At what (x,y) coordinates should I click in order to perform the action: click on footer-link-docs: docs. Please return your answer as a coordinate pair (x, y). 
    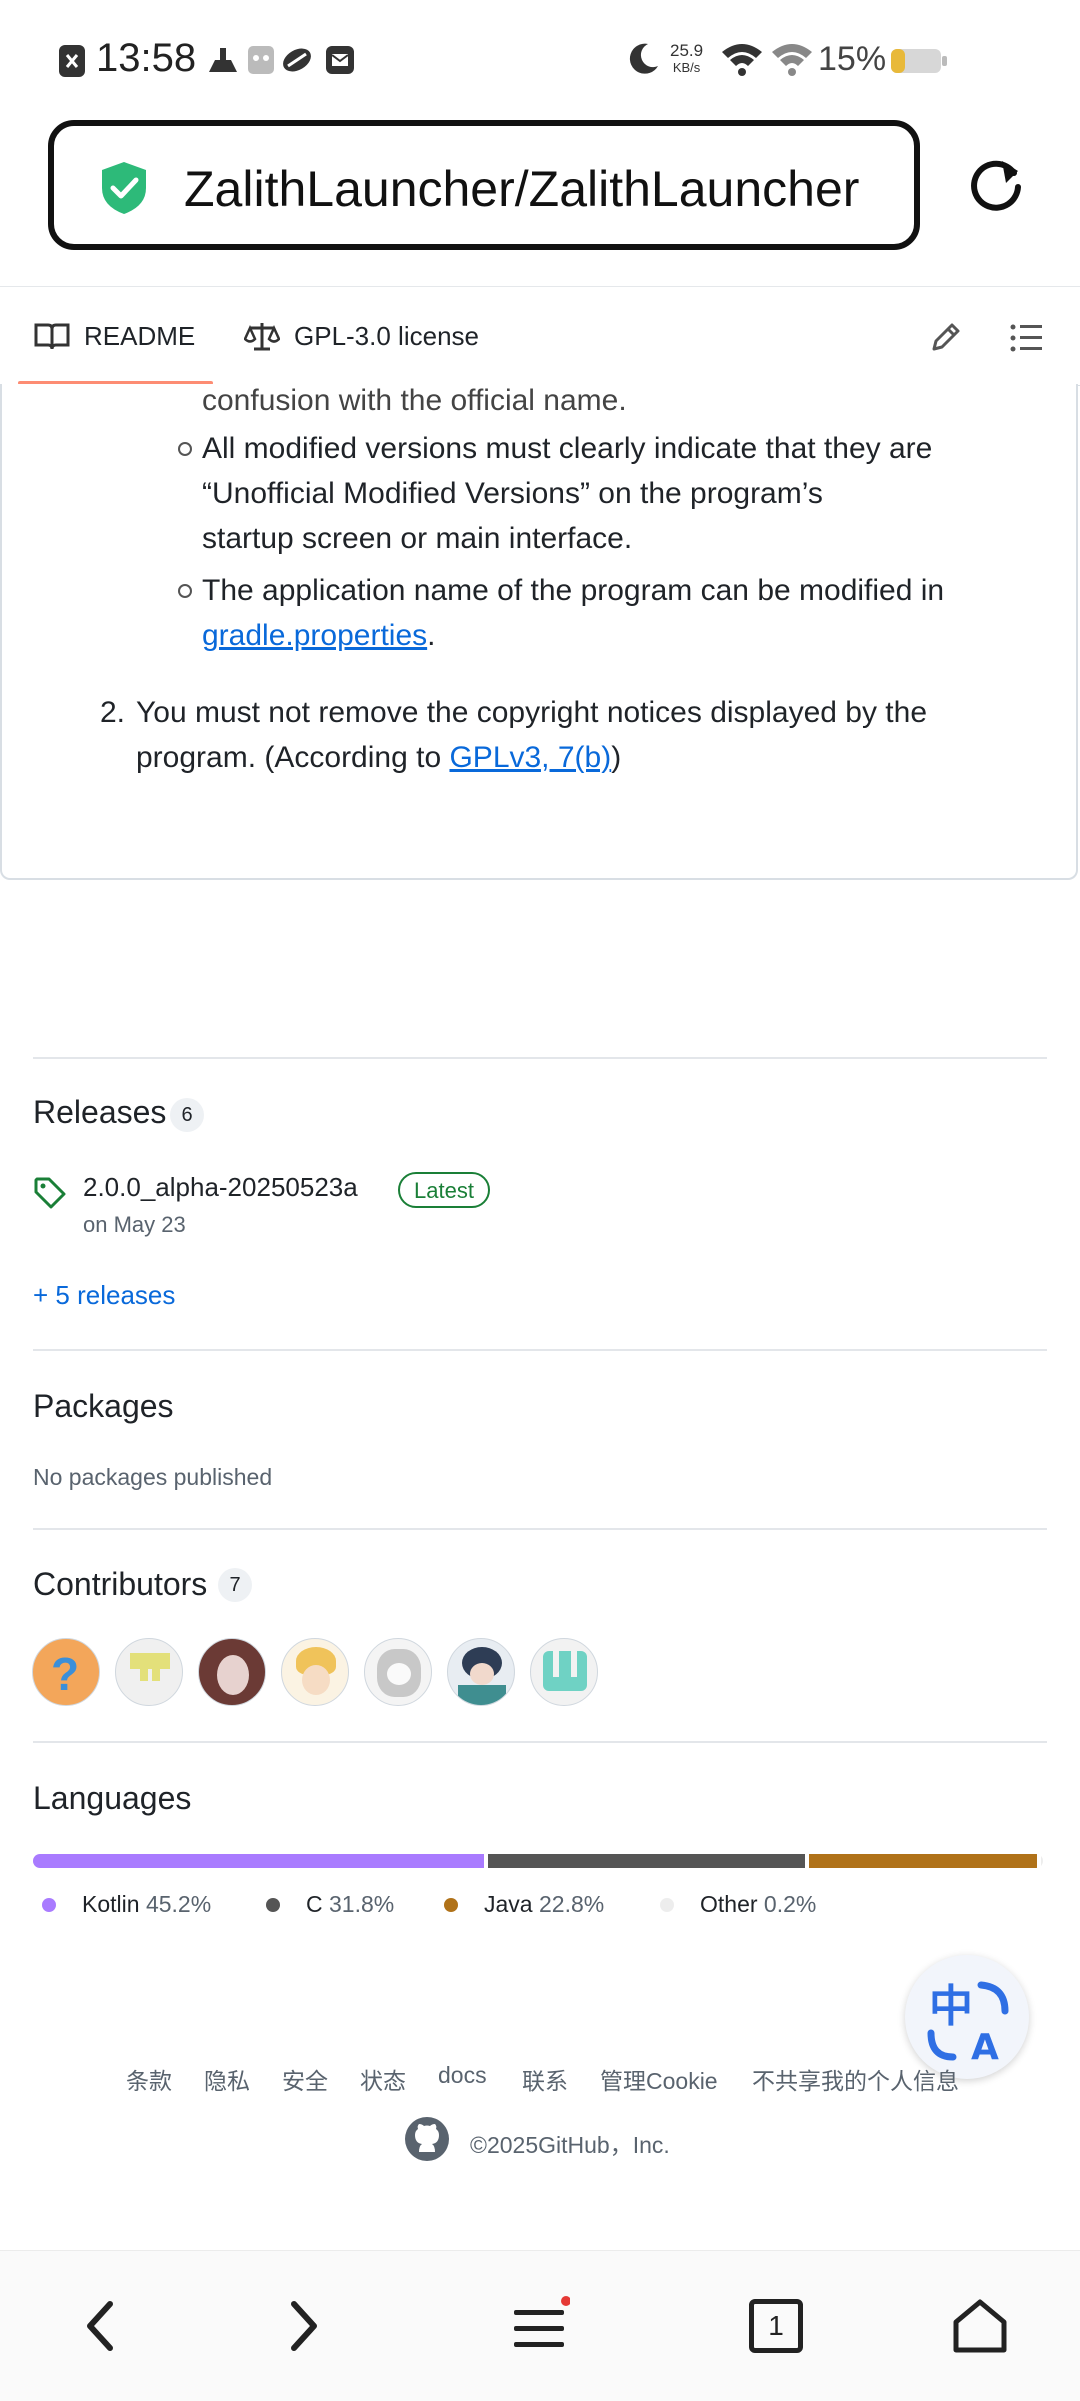
    Looking at the image, I should click on (462, 2075).